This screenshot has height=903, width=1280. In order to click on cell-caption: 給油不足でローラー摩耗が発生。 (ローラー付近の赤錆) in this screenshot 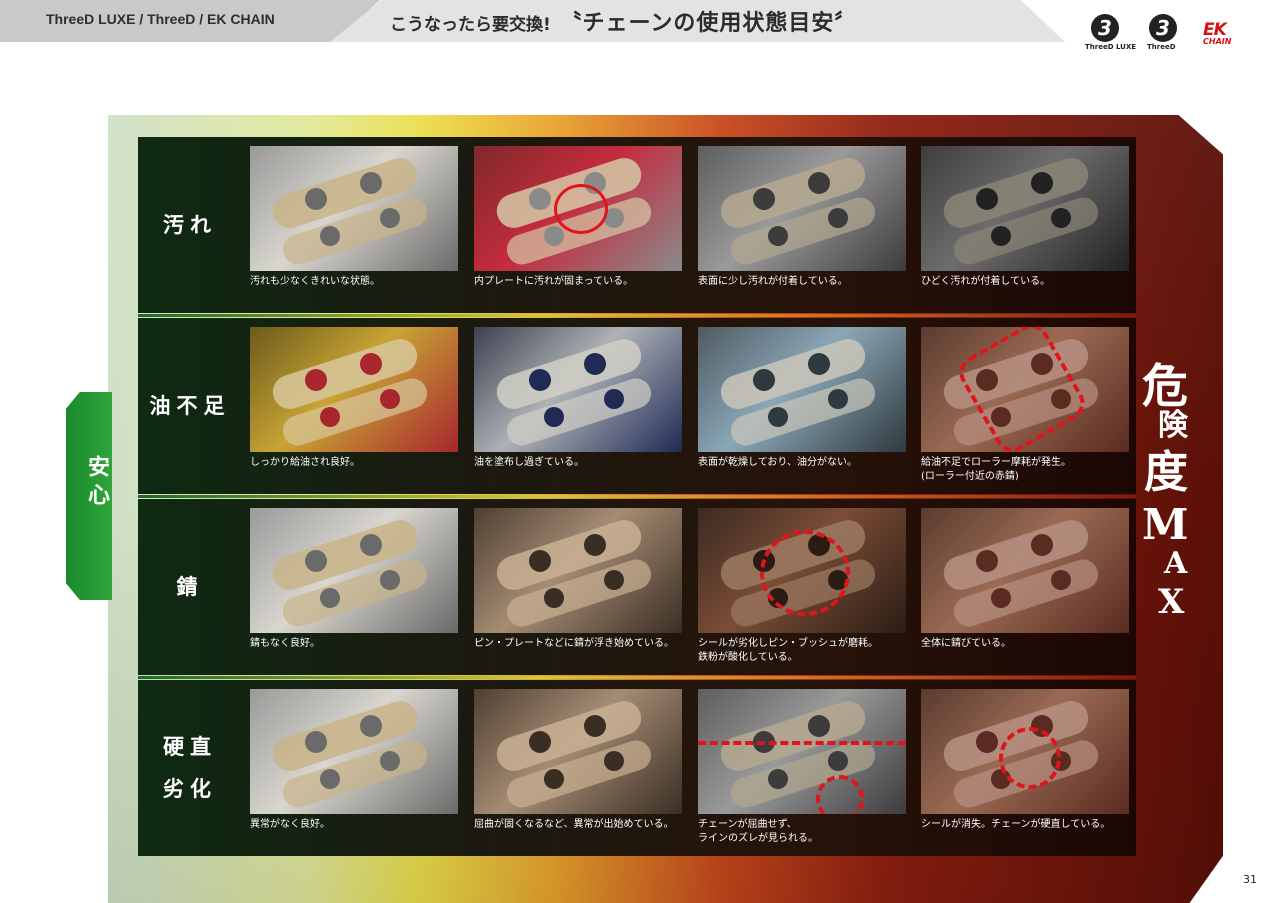, I will do `click(996, 469)`.